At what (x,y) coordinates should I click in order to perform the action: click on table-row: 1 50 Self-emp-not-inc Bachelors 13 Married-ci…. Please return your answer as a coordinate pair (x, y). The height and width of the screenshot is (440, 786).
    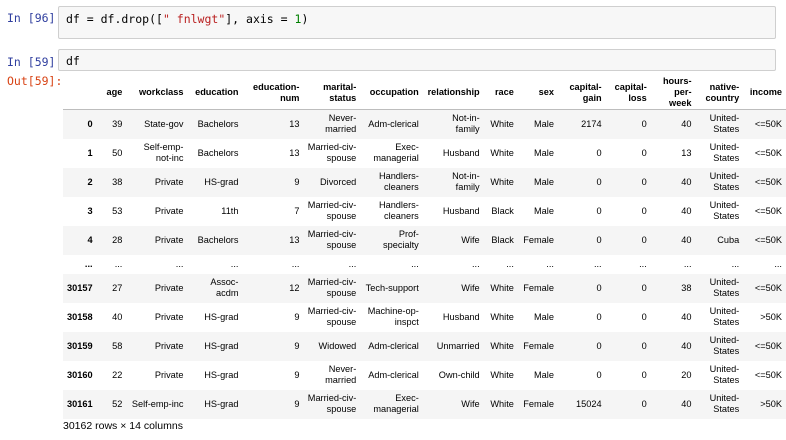
    Looking at the image, I should click on (424, 153).